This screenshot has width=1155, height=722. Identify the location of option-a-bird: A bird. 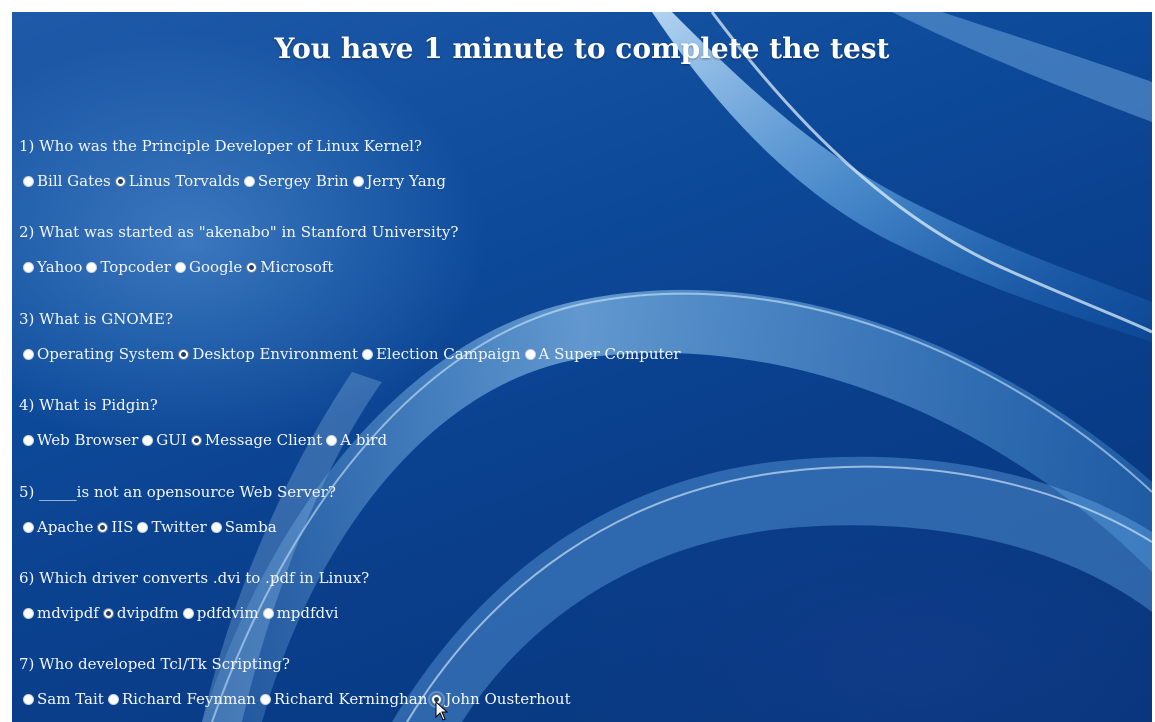
(354, 440).